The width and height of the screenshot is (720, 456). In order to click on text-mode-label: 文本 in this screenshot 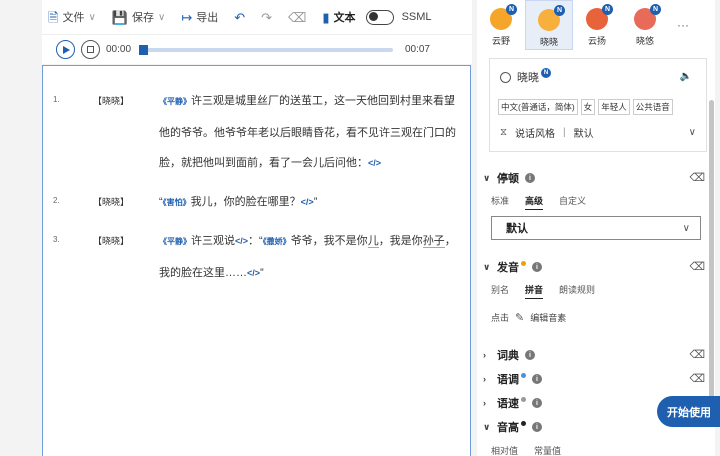, I will do `click(344, 18)`.